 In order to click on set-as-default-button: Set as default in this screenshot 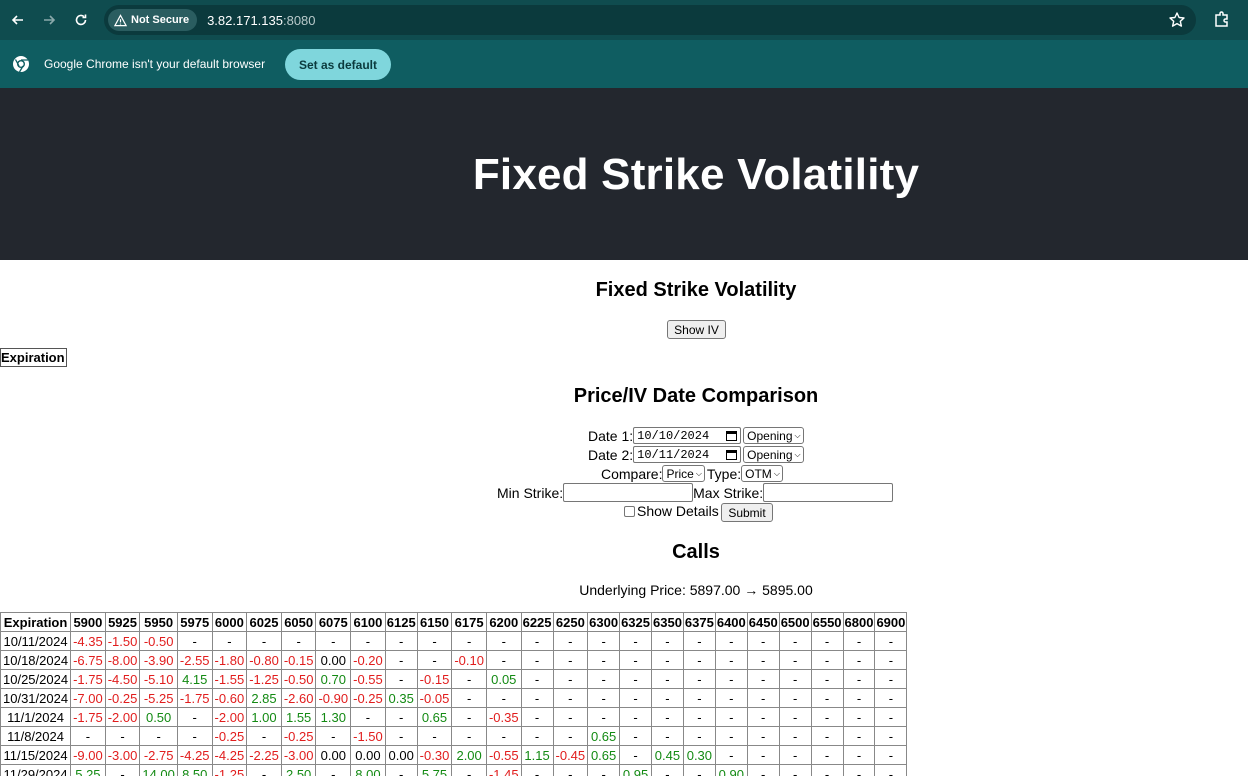, I will do `click(338, 64)`.